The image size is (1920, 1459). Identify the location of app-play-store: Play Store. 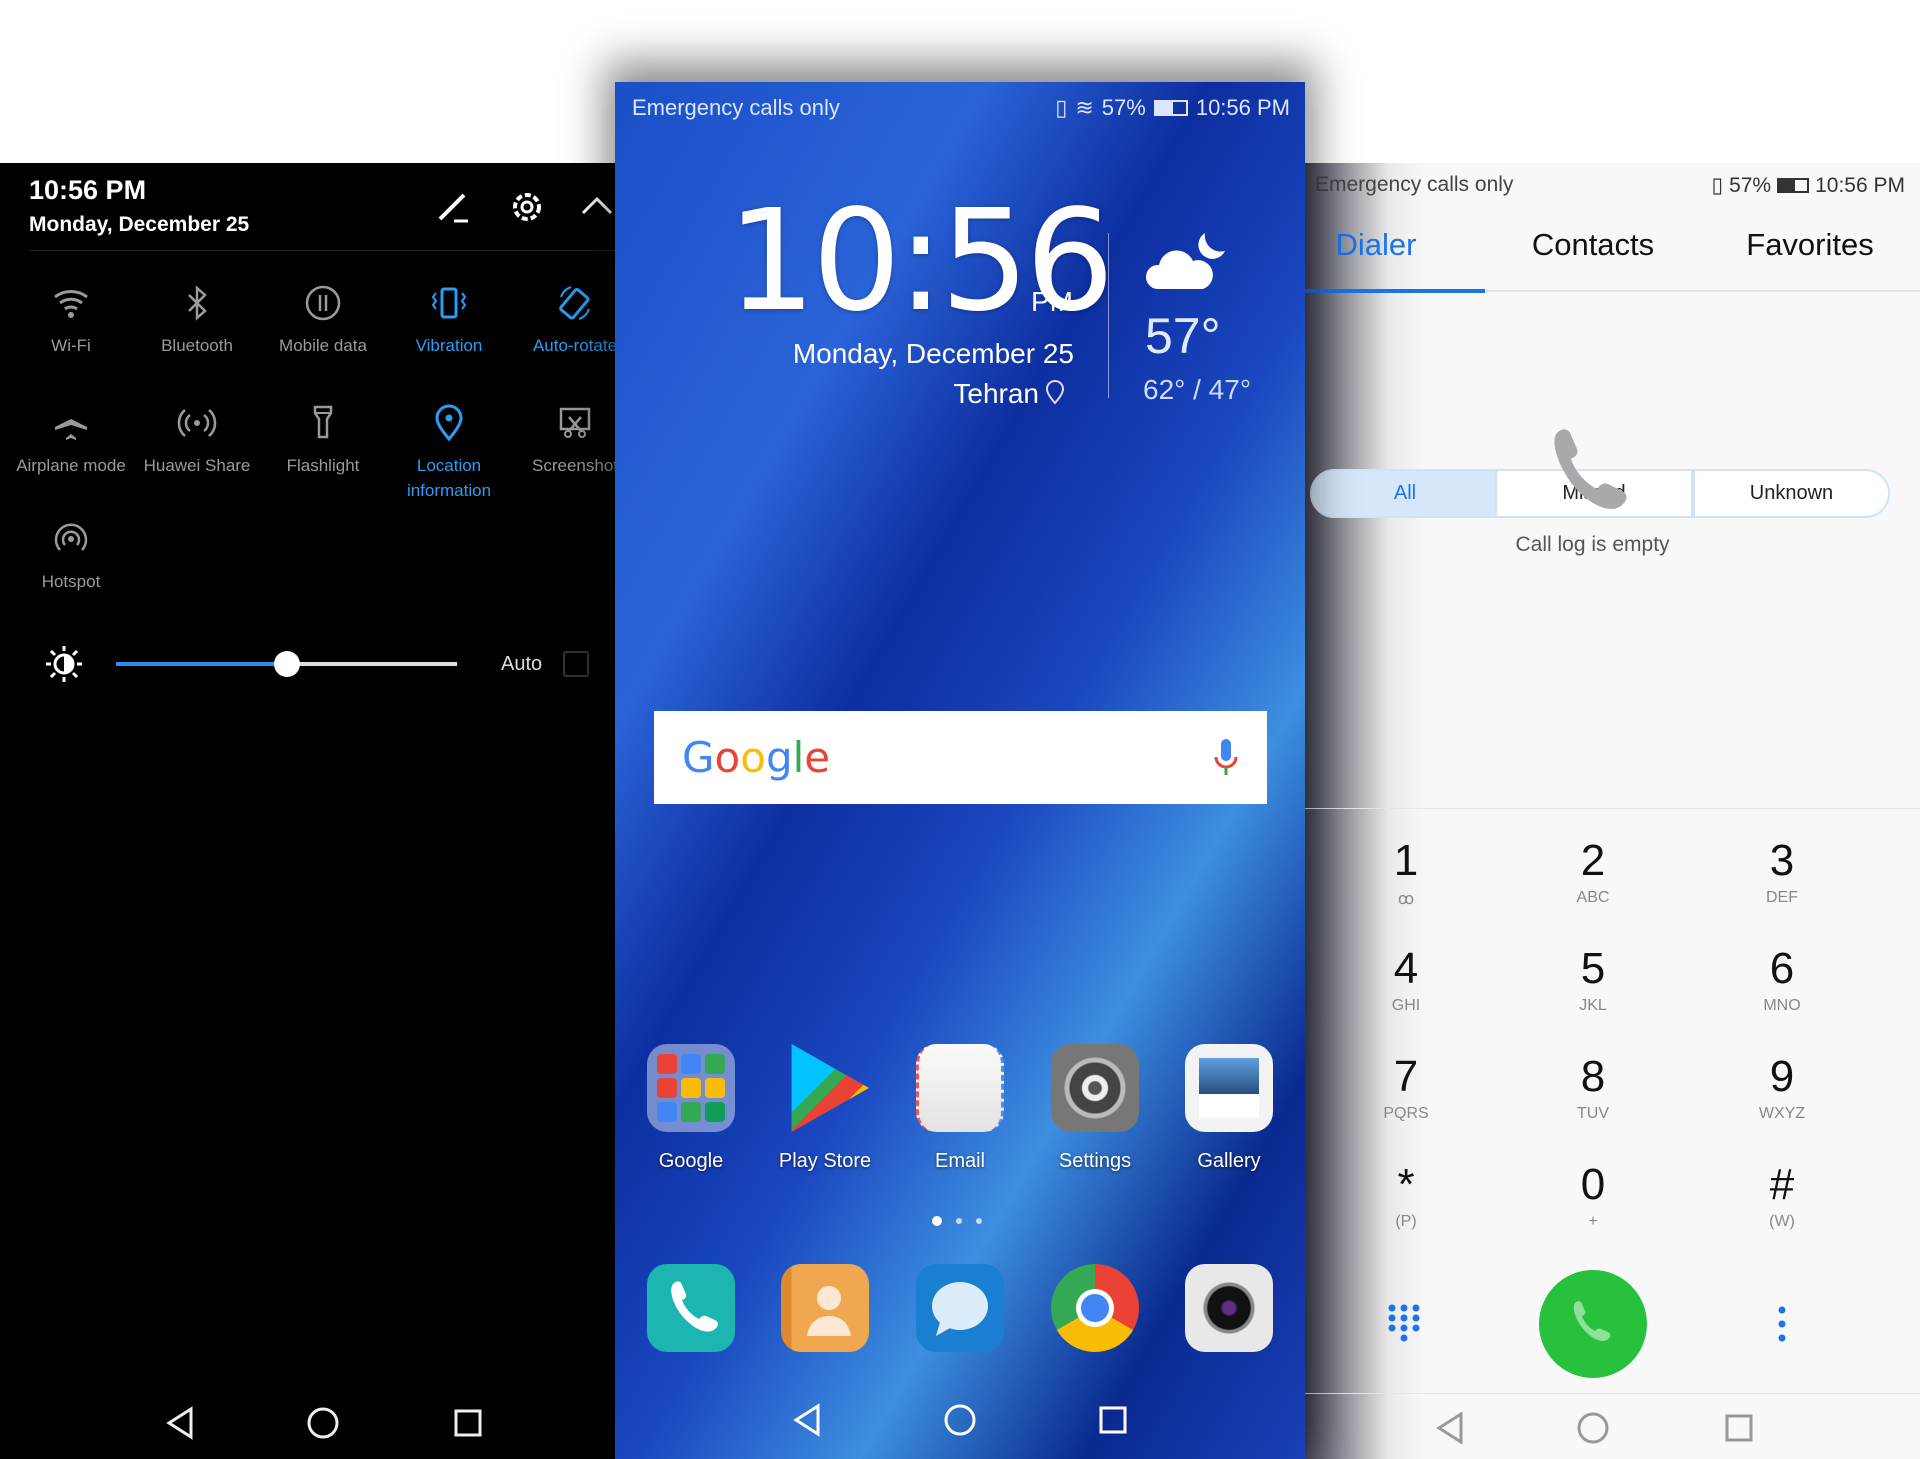
(825, 1108).